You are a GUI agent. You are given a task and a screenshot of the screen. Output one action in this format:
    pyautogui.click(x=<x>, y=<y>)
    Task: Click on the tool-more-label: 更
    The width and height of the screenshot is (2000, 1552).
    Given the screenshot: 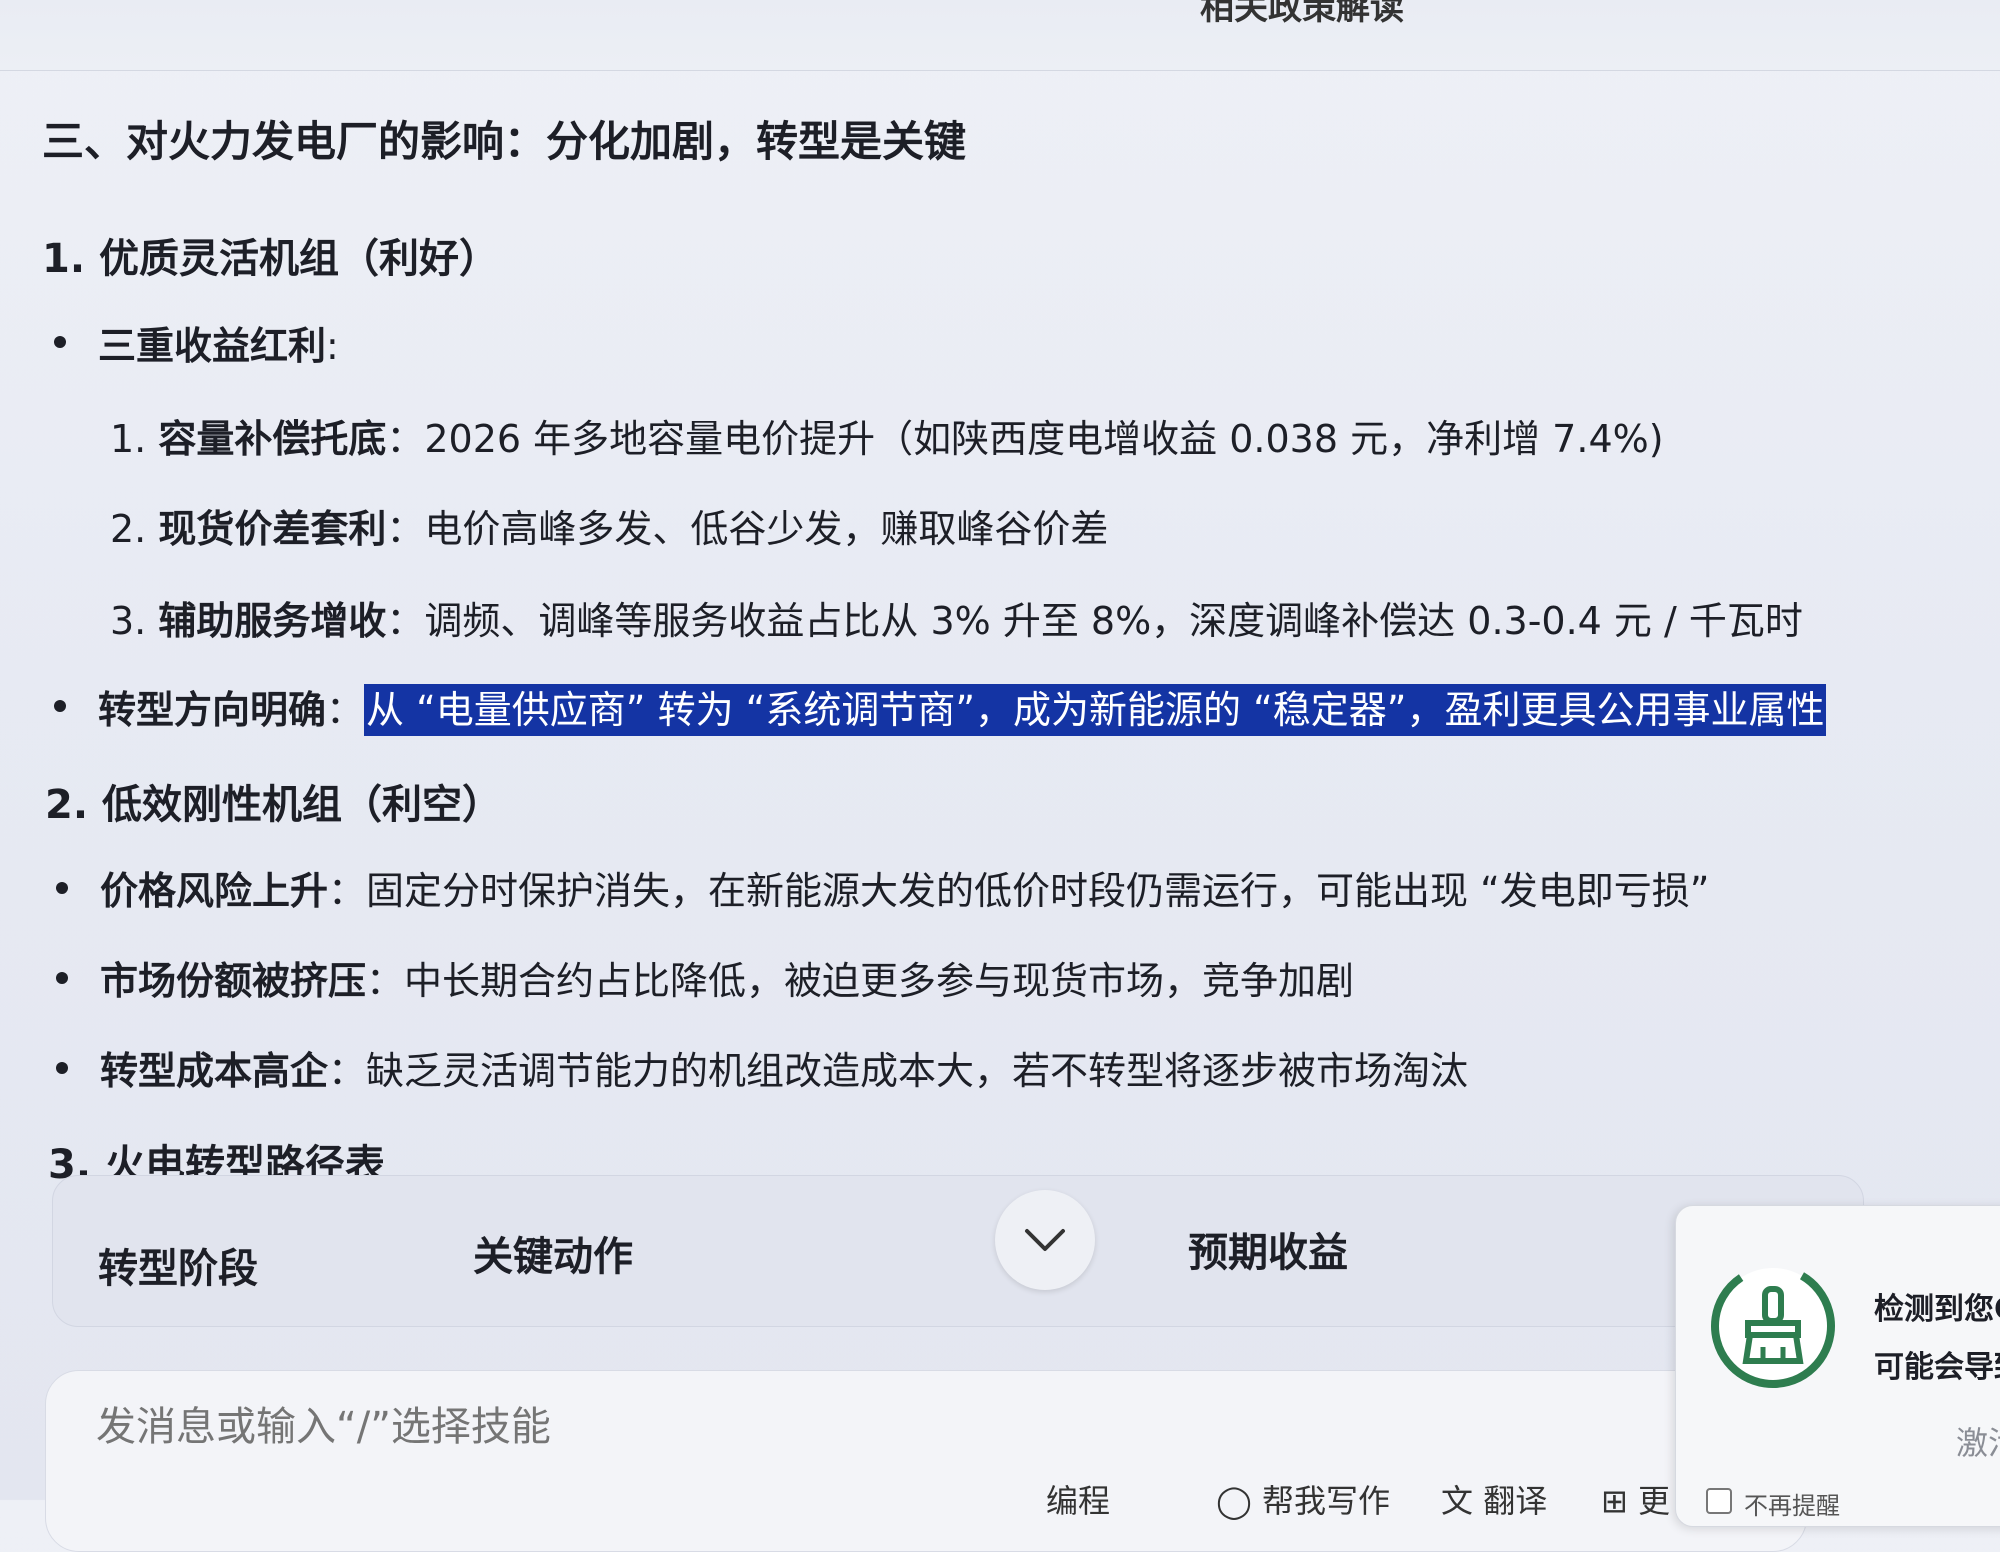 What is the action you would take?
    pyautogui.click(x=1653, y=1501)
    